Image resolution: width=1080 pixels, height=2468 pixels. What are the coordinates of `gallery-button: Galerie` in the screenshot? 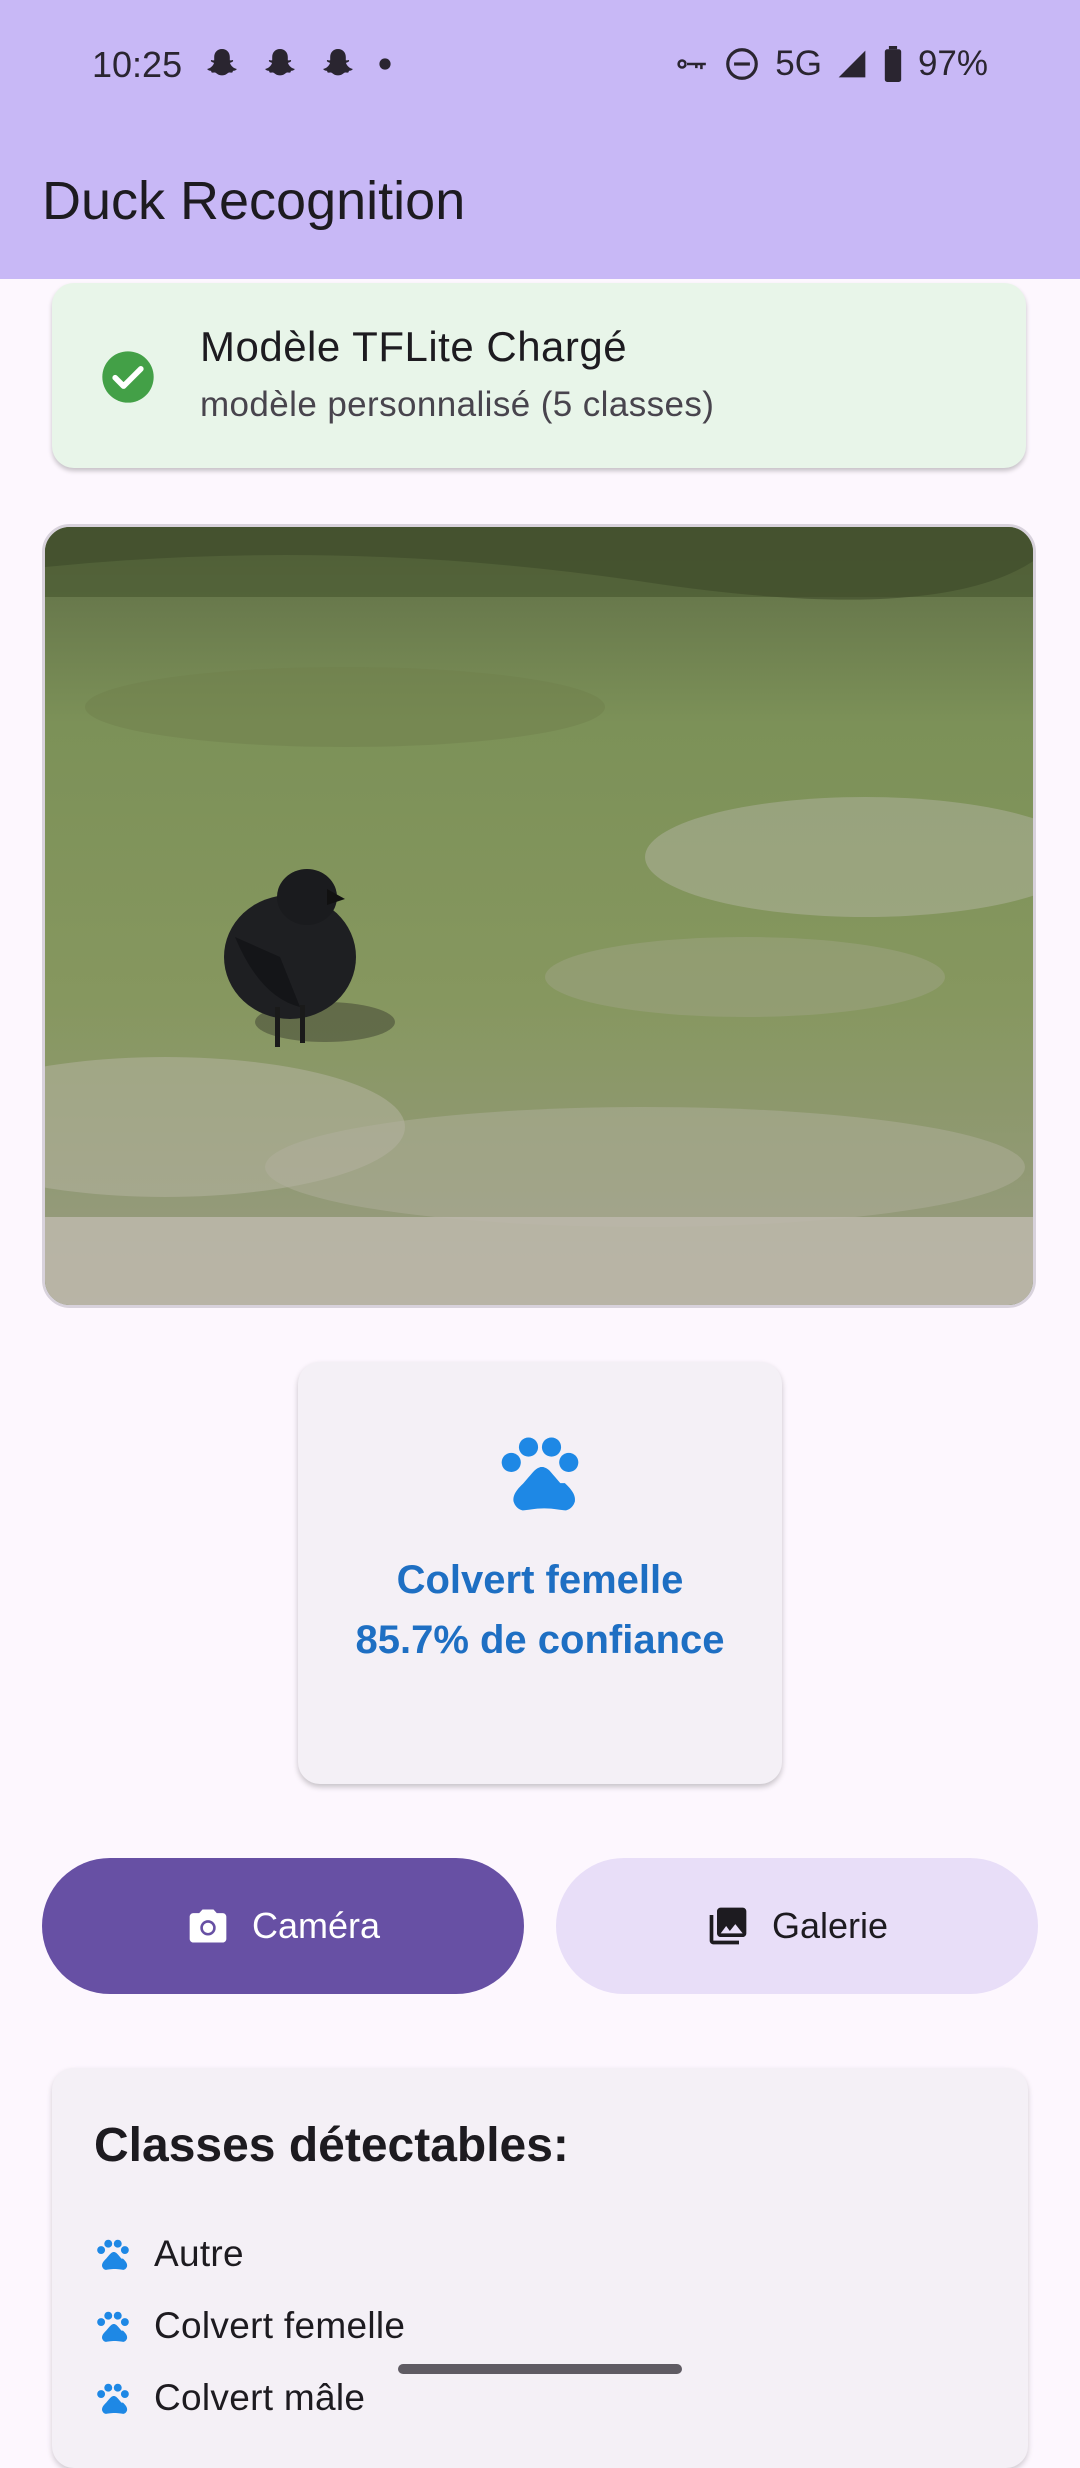 It's located at (797, 1926).